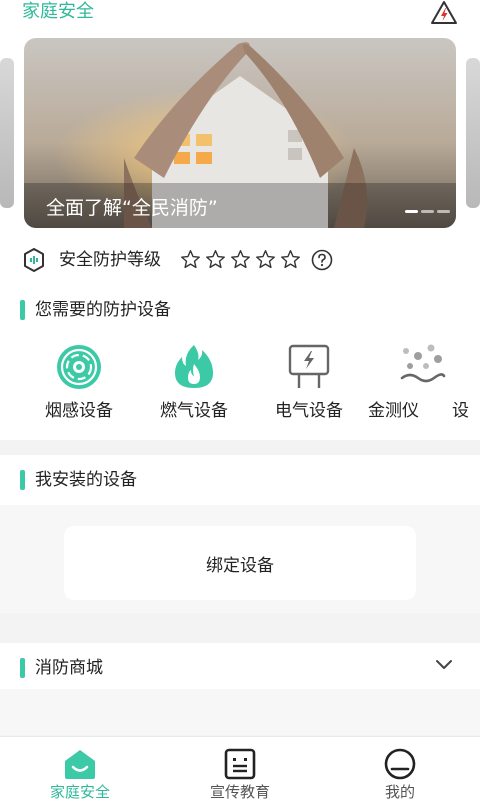 This screenshot has width=480, height=800. I want to click on device-item-smoke: 烟感设备, so click(79, 387).